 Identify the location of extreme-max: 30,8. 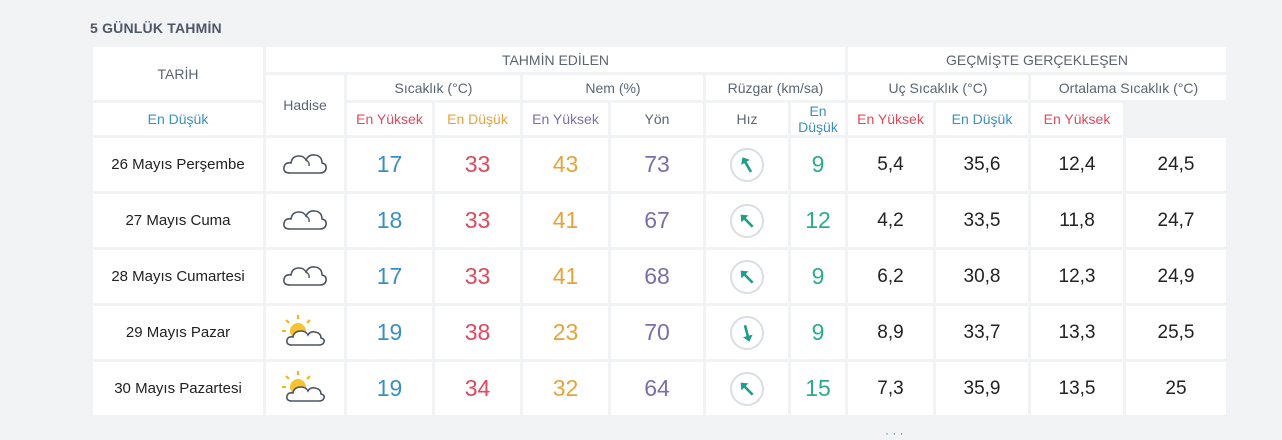
(982, 276).